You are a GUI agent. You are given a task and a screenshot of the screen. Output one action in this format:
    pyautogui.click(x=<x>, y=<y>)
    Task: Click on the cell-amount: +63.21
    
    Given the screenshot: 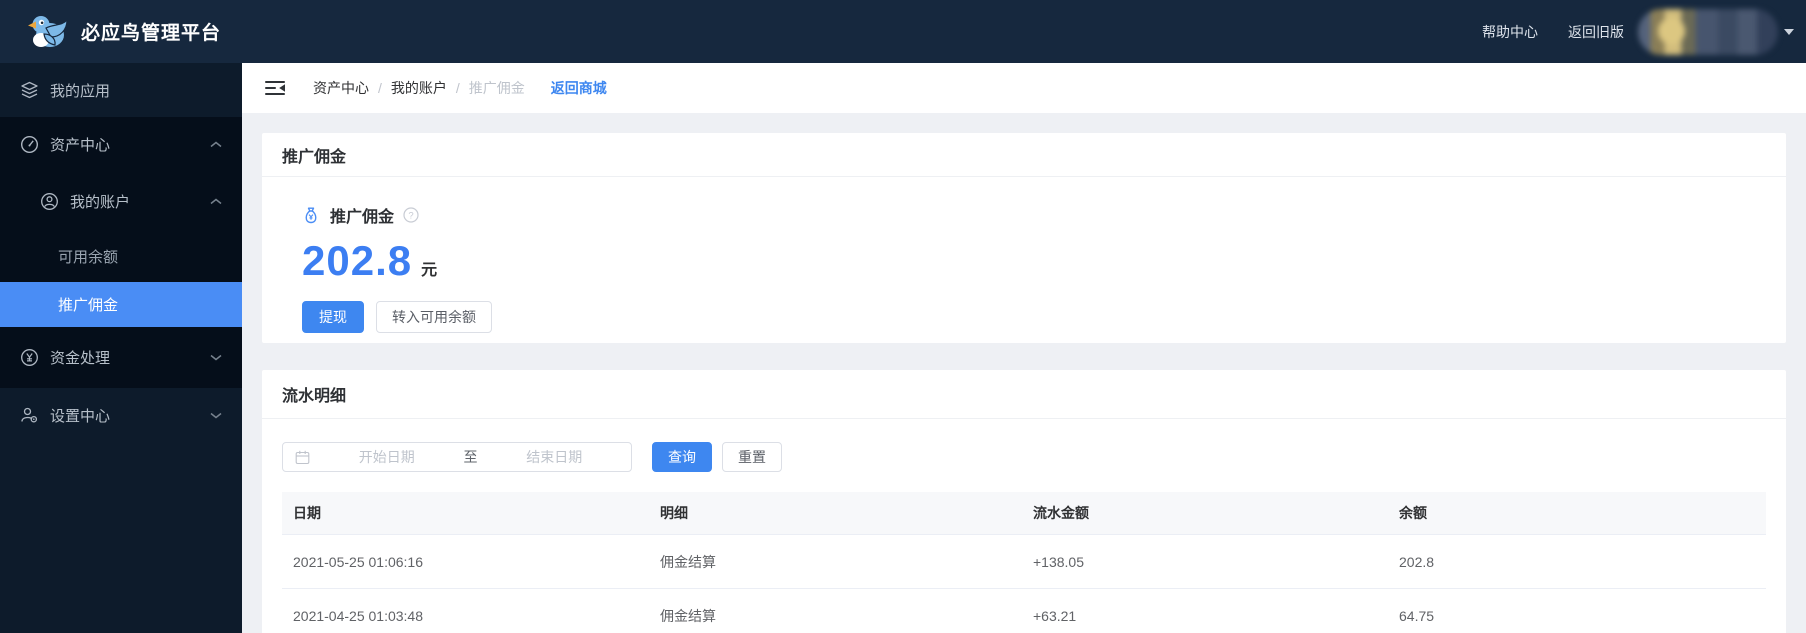 What is the action you would take?
    pyautogui.click(x=1055, y=615)
    